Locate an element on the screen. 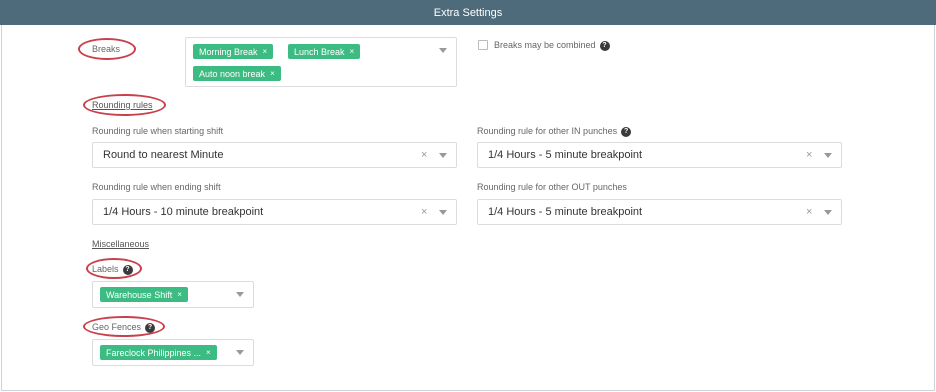 Image resolution: width=936 pixels, height=392 pixels. break-tag-lunch: Lunch Break × is located at coordinates (324, 51).